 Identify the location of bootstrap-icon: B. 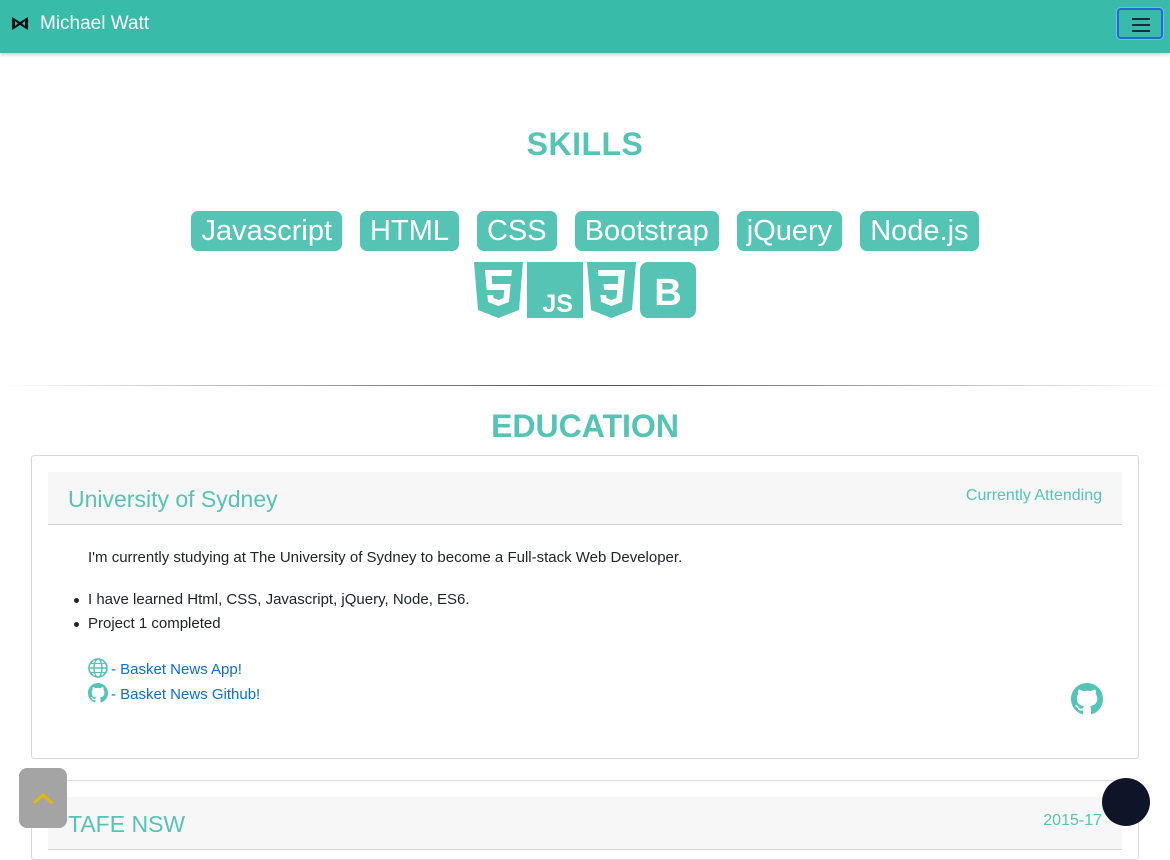
(668, 290).